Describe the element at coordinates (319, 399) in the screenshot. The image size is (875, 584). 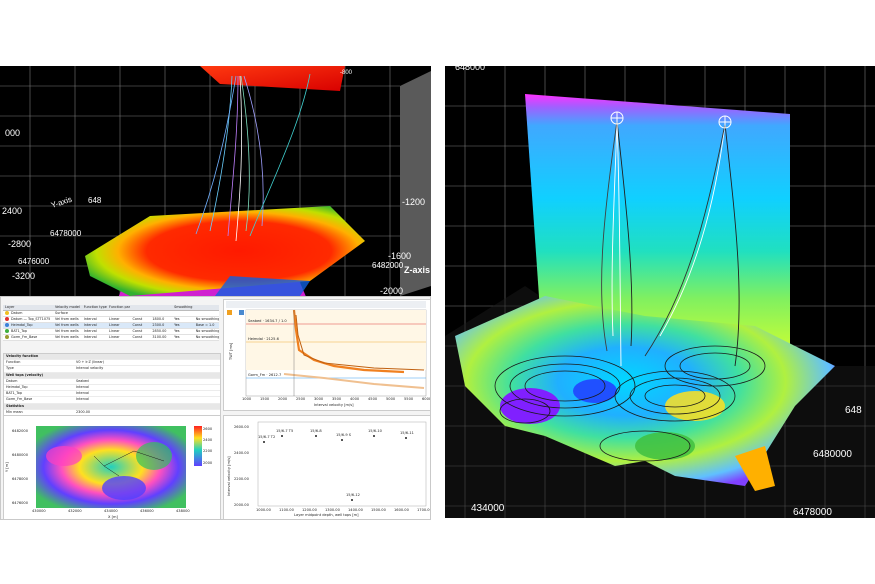
I see `x-tick-label: 3000` at that location.